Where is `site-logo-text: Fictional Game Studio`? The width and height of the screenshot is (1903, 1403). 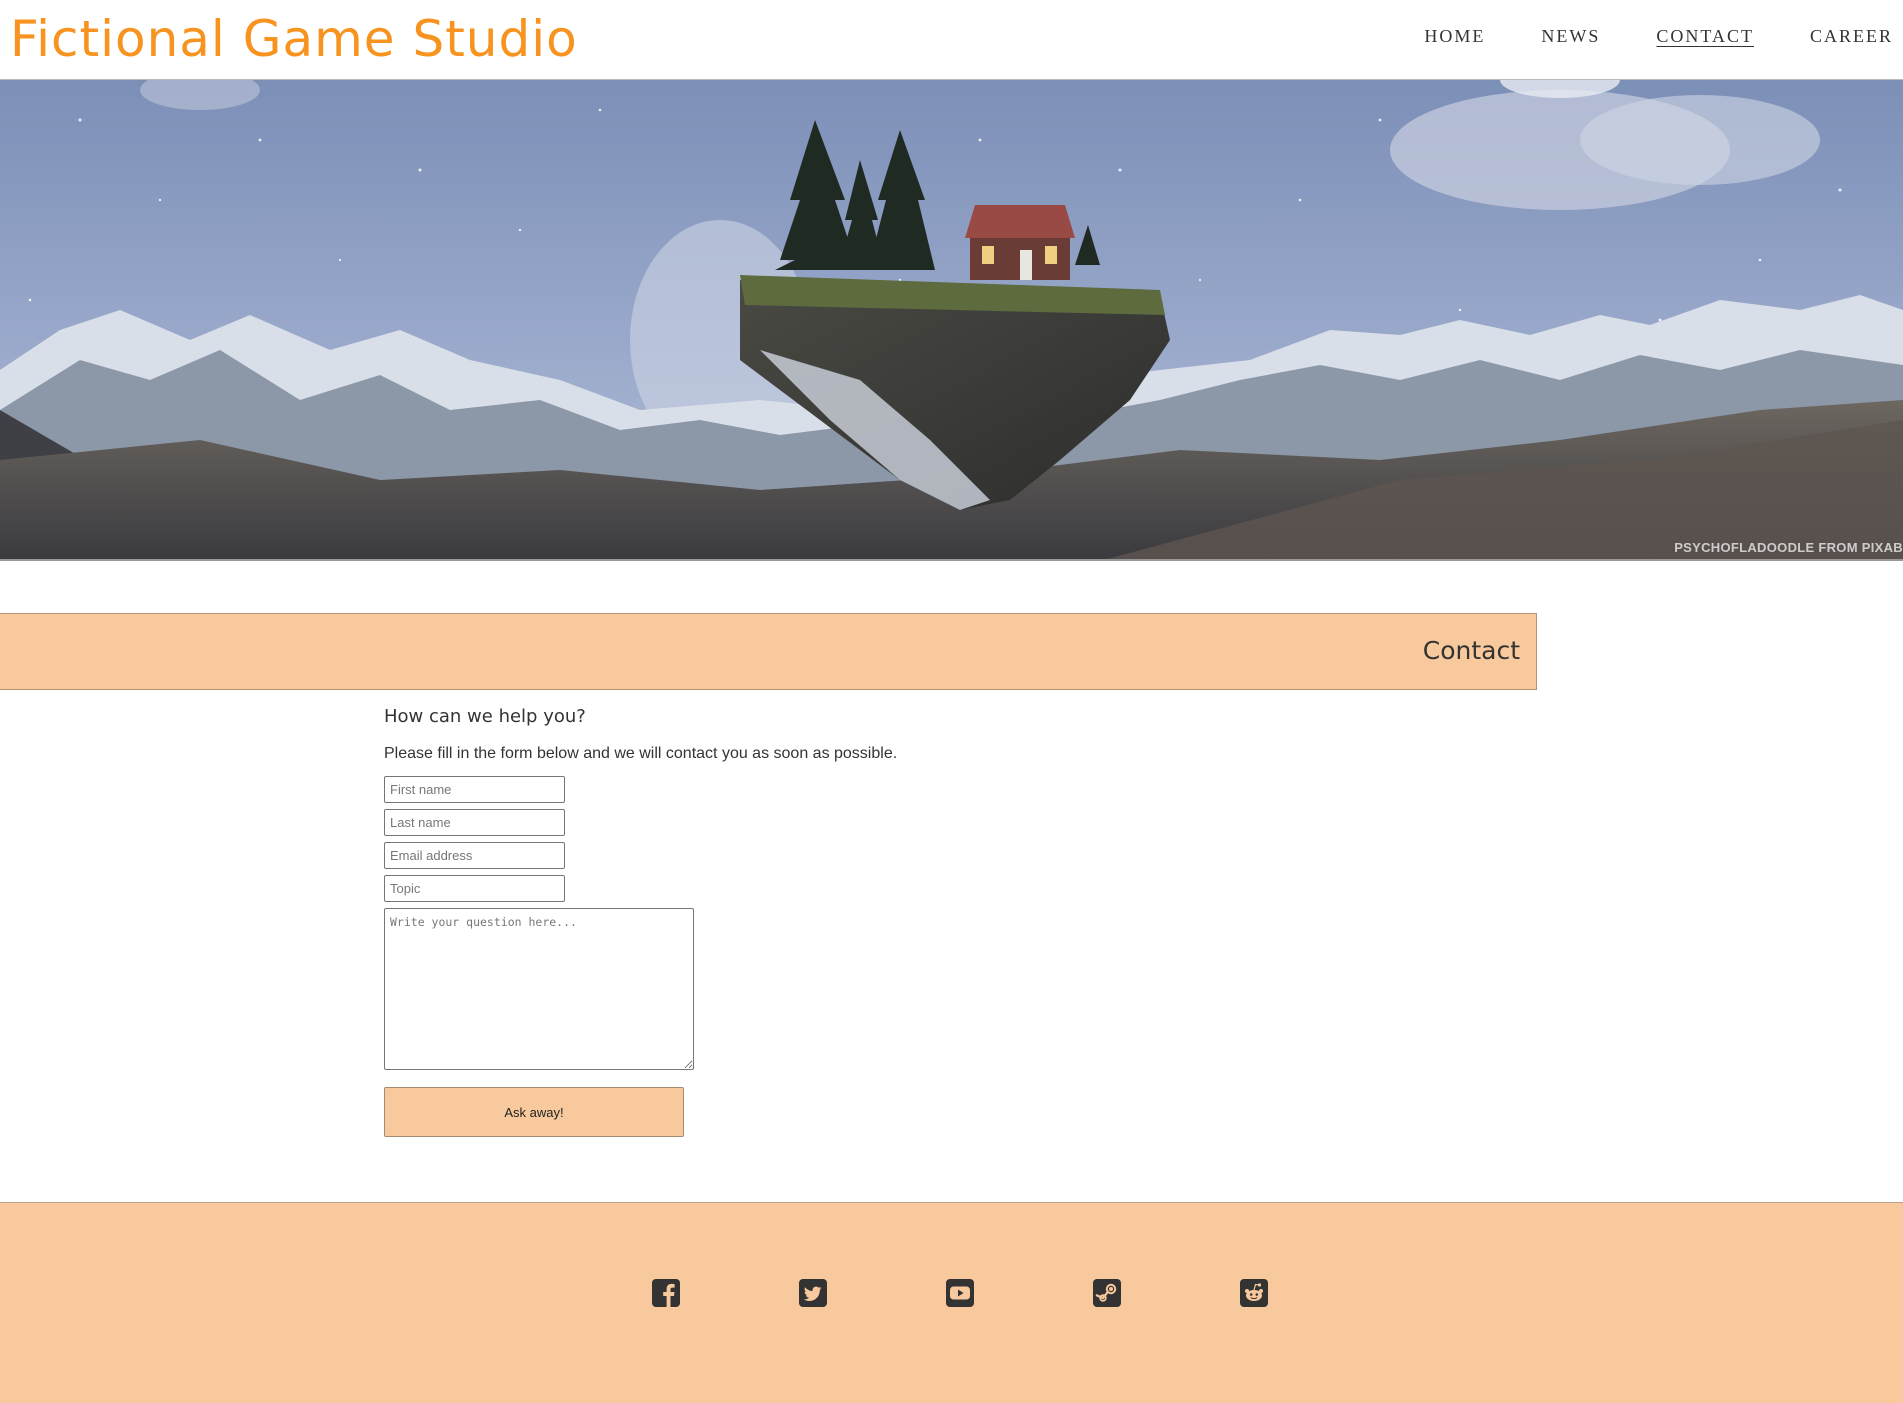 site-logo-text: Fictional Game Studio is located at coordinates (294, 39).